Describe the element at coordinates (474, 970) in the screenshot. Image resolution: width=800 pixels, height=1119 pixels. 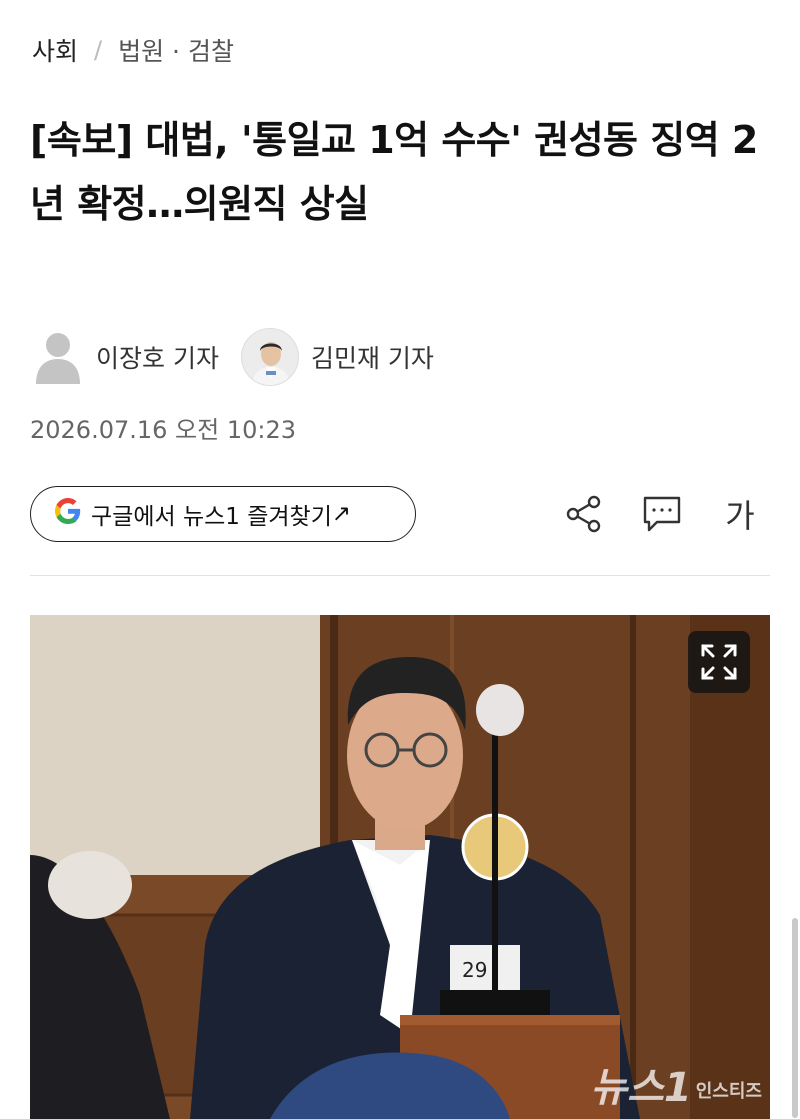
I see `svg-text: 29` at that location.